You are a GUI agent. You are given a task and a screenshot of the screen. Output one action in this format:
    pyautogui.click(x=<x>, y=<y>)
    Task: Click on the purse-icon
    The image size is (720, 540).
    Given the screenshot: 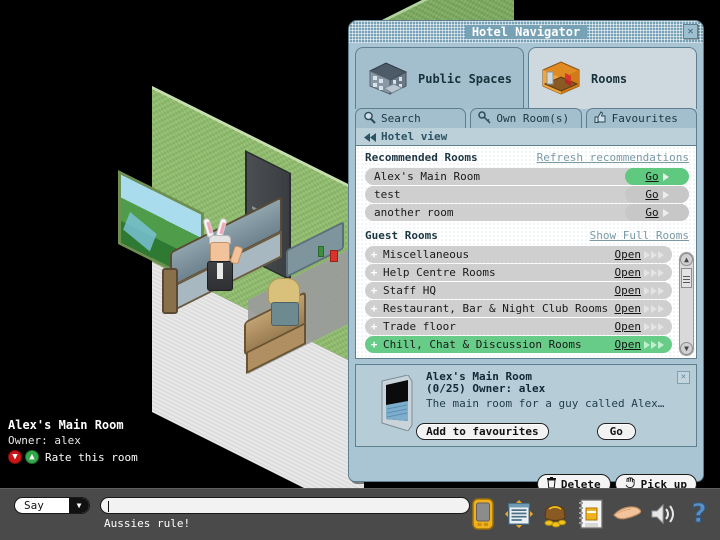 What is the action you would take?
    pyautogui.click(x=555, y=514)
    